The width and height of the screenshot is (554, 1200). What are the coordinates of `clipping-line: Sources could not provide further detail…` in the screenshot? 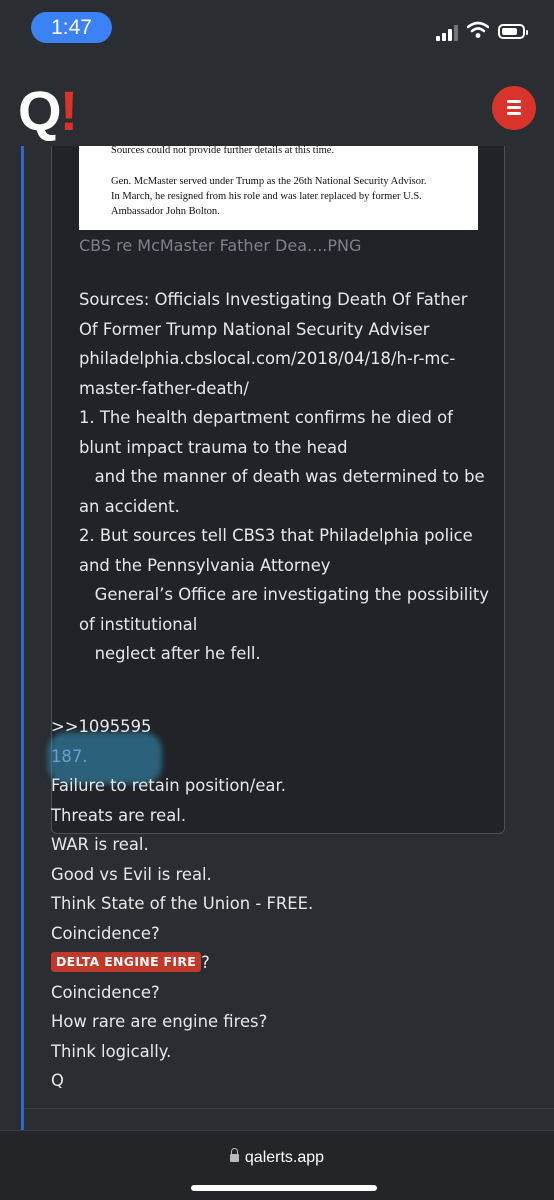 It's located at (223, 151).